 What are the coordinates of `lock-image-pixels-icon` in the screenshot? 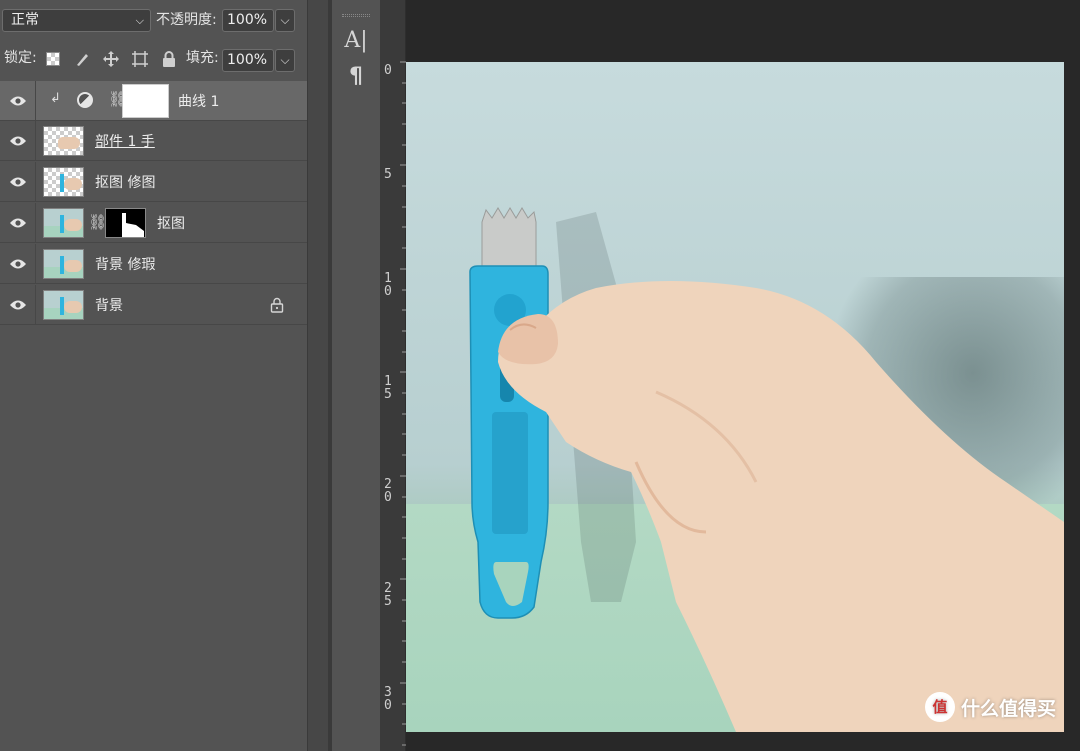 It's located at (83, 59).